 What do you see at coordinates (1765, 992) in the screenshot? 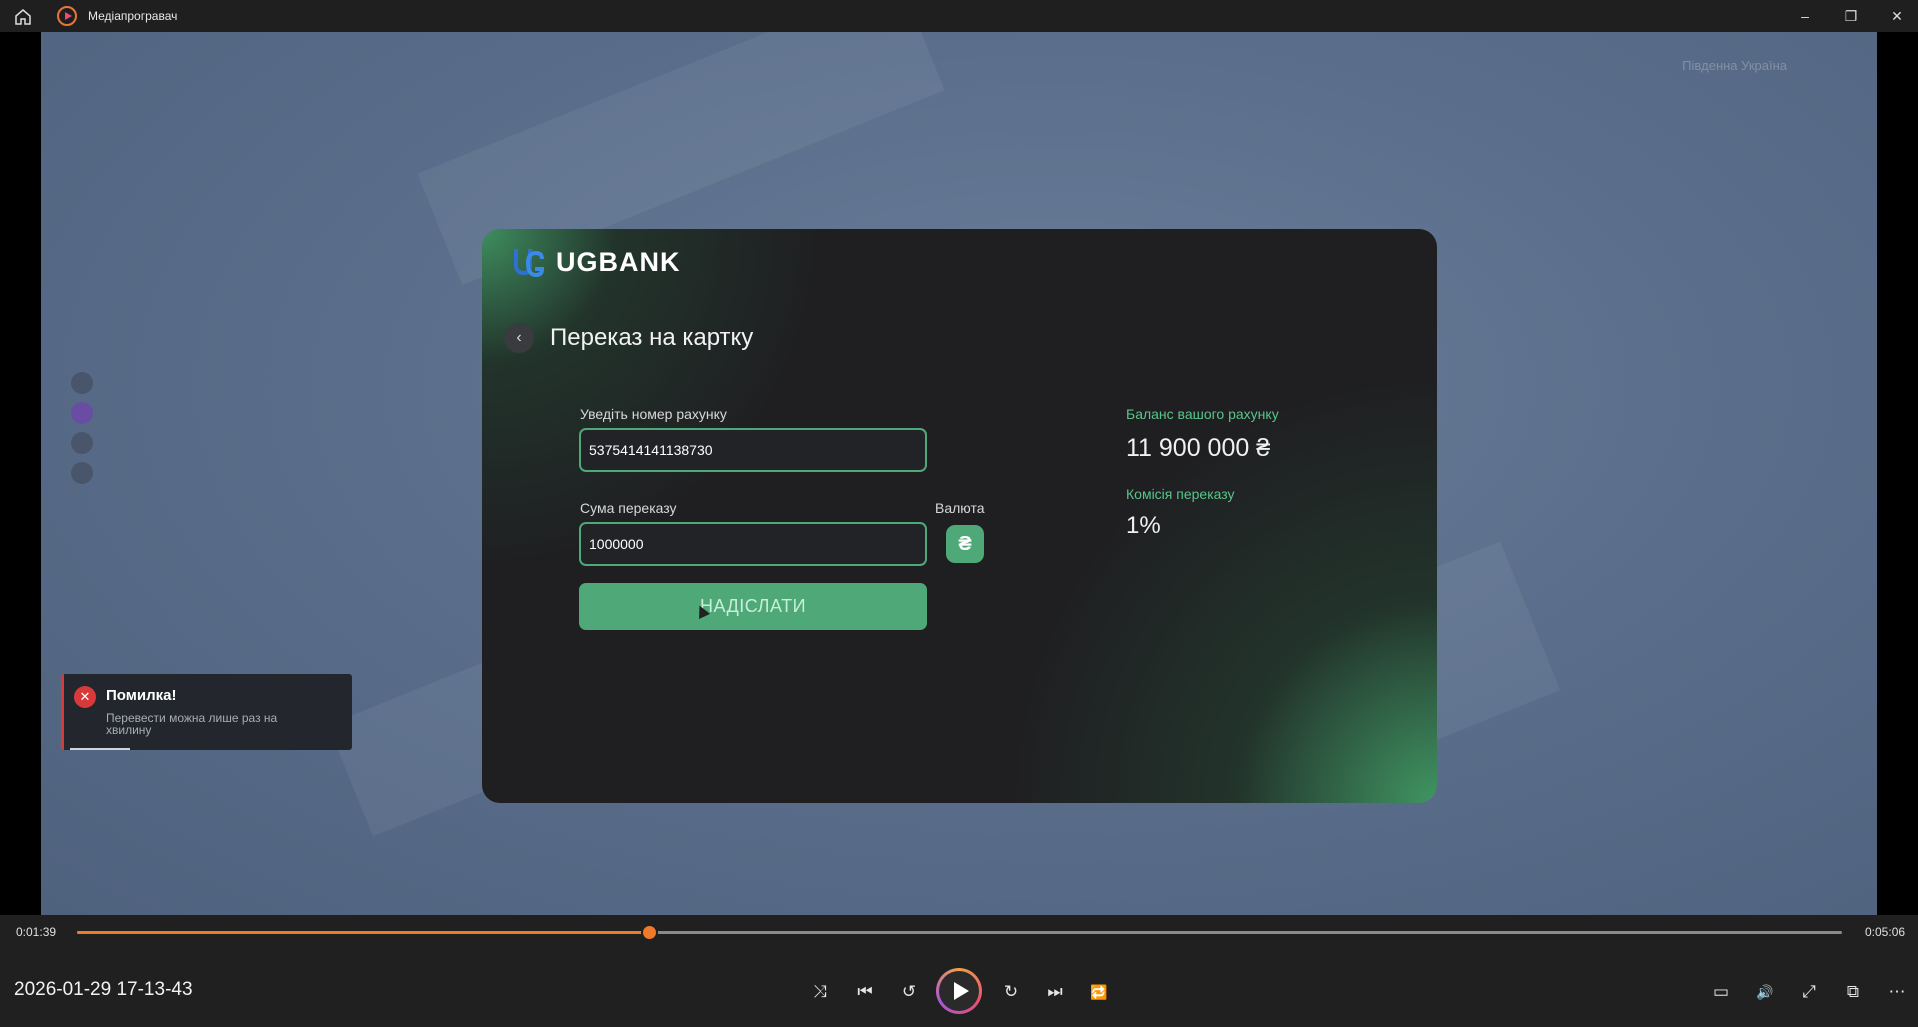
I see `volume-icon: 🔊` at bounding box center [1765, 992].